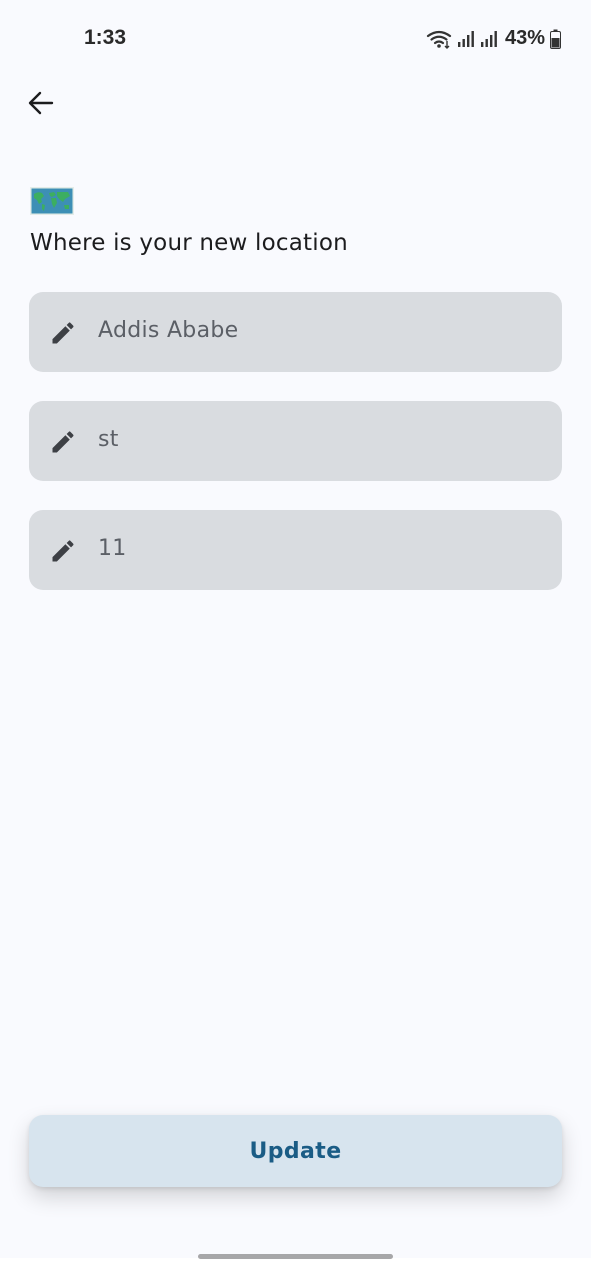 The image size is (591, 1280). What do you see at coordinates (52, 201) in the screenshot?
I see `world-map-icon` at bounding box center [52, 201].